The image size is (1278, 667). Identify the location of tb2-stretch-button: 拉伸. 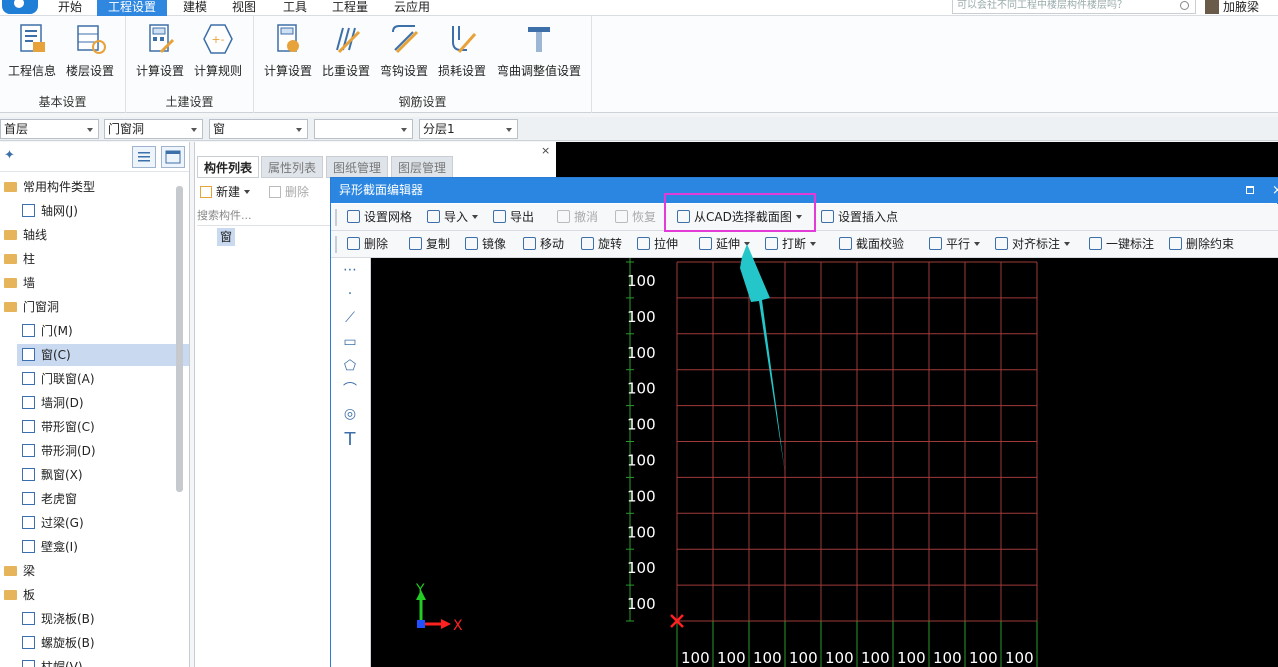
(657, 244).